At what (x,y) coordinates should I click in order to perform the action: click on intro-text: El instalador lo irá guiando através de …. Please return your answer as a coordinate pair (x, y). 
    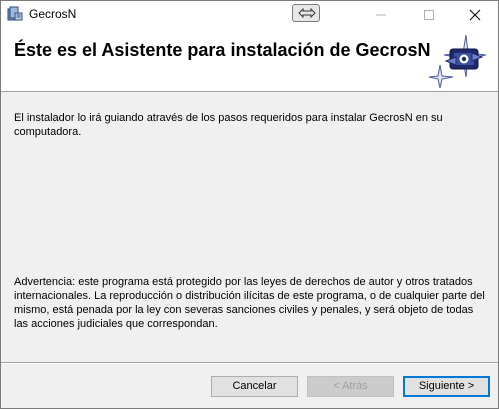
    Looking at the image, I should click on (228, 125).